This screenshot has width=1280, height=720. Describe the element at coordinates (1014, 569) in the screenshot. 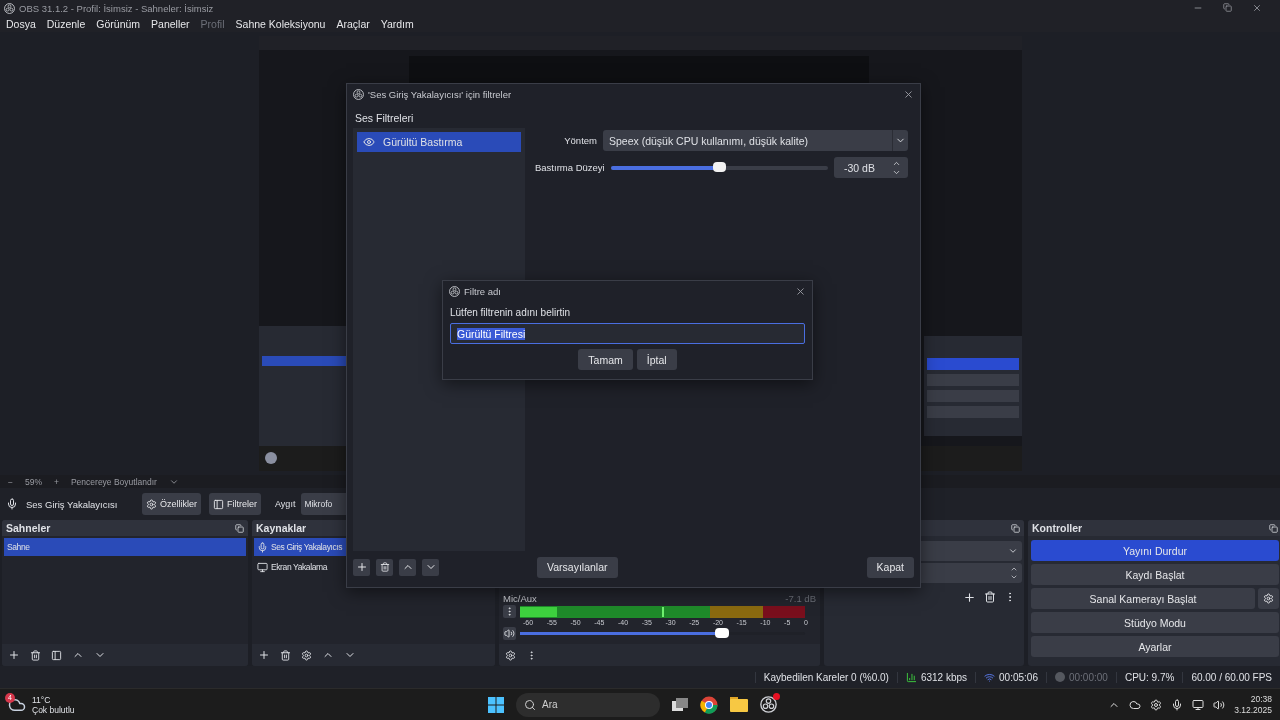

I see `up-icon` at that location.